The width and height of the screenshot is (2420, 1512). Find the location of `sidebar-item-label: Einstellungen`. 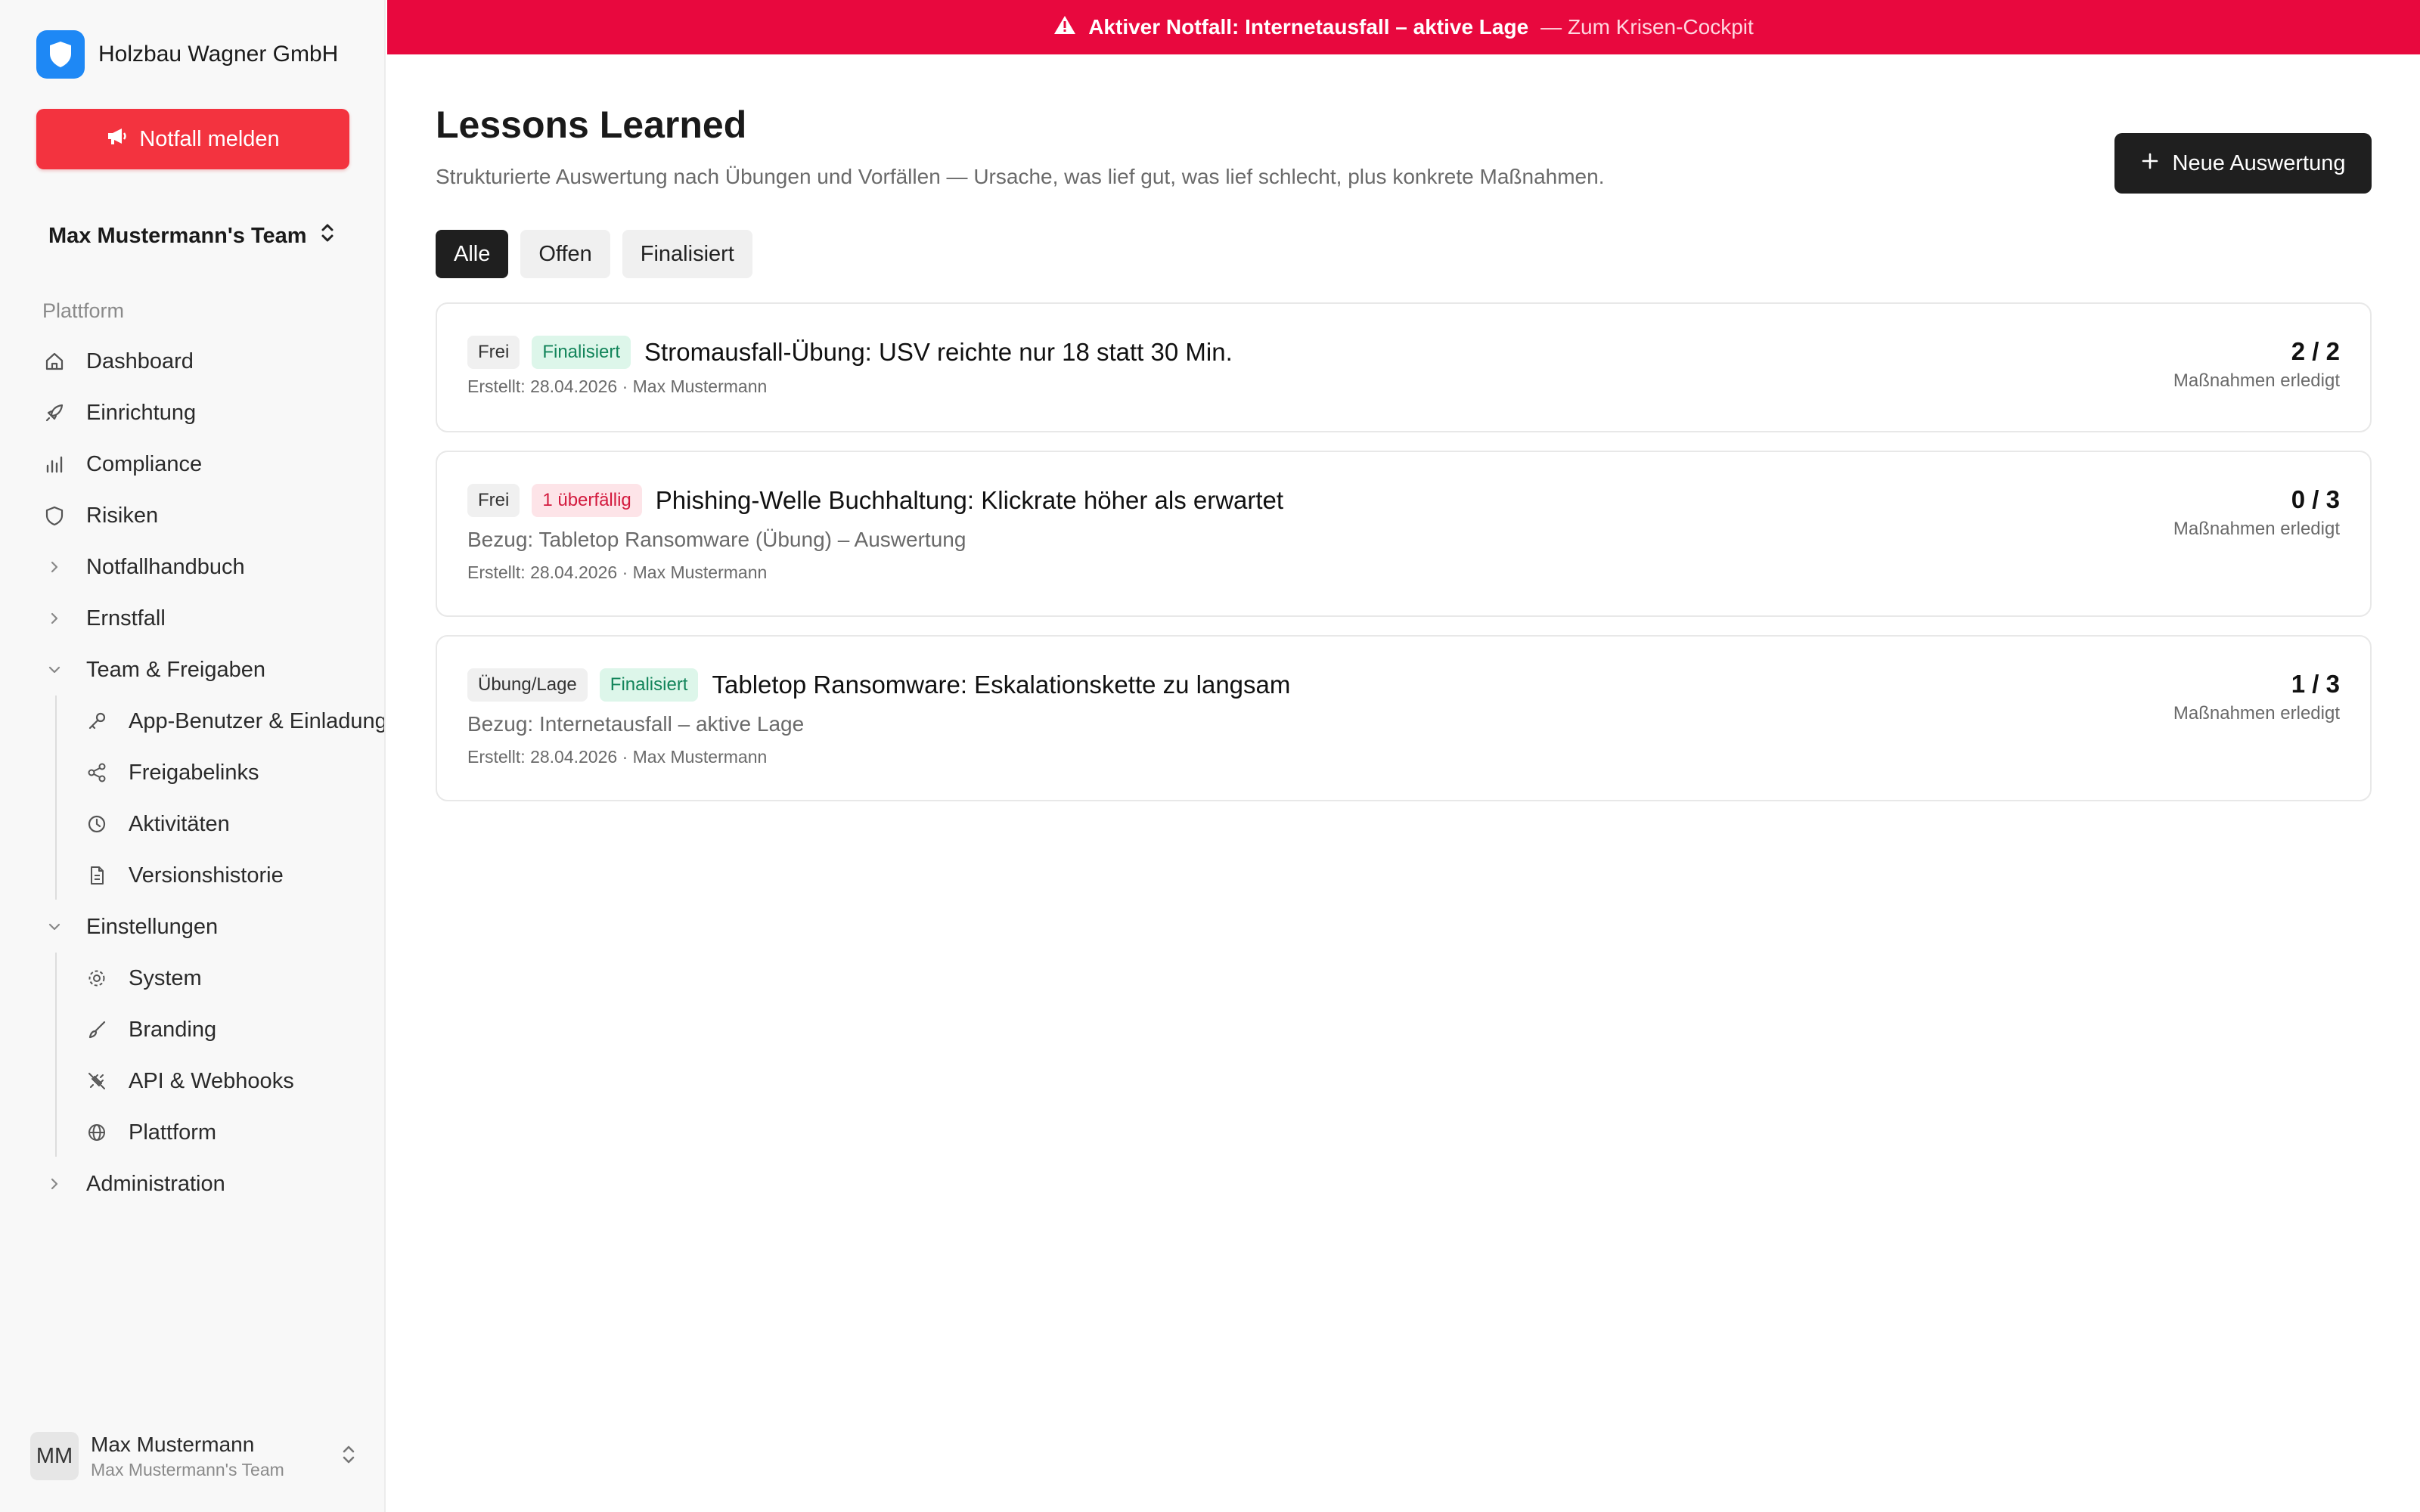

sidebar-item-label: Einstellungen is located at coordinates (152, 926).